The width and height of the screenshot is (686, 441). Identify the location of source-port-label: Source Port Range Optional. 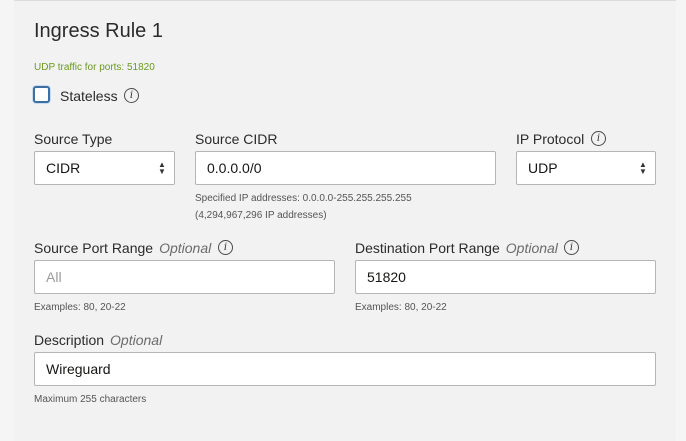
(122, 248).